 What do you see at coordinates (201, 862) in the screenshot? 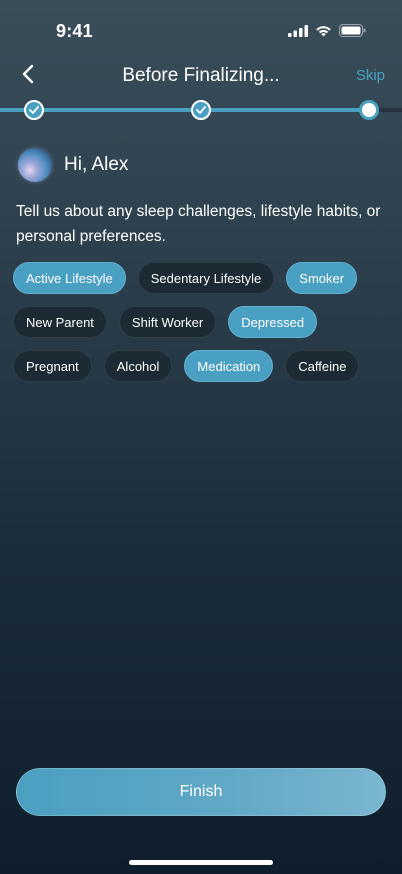
I see `home-indicator` at bounding box center [201, 862].